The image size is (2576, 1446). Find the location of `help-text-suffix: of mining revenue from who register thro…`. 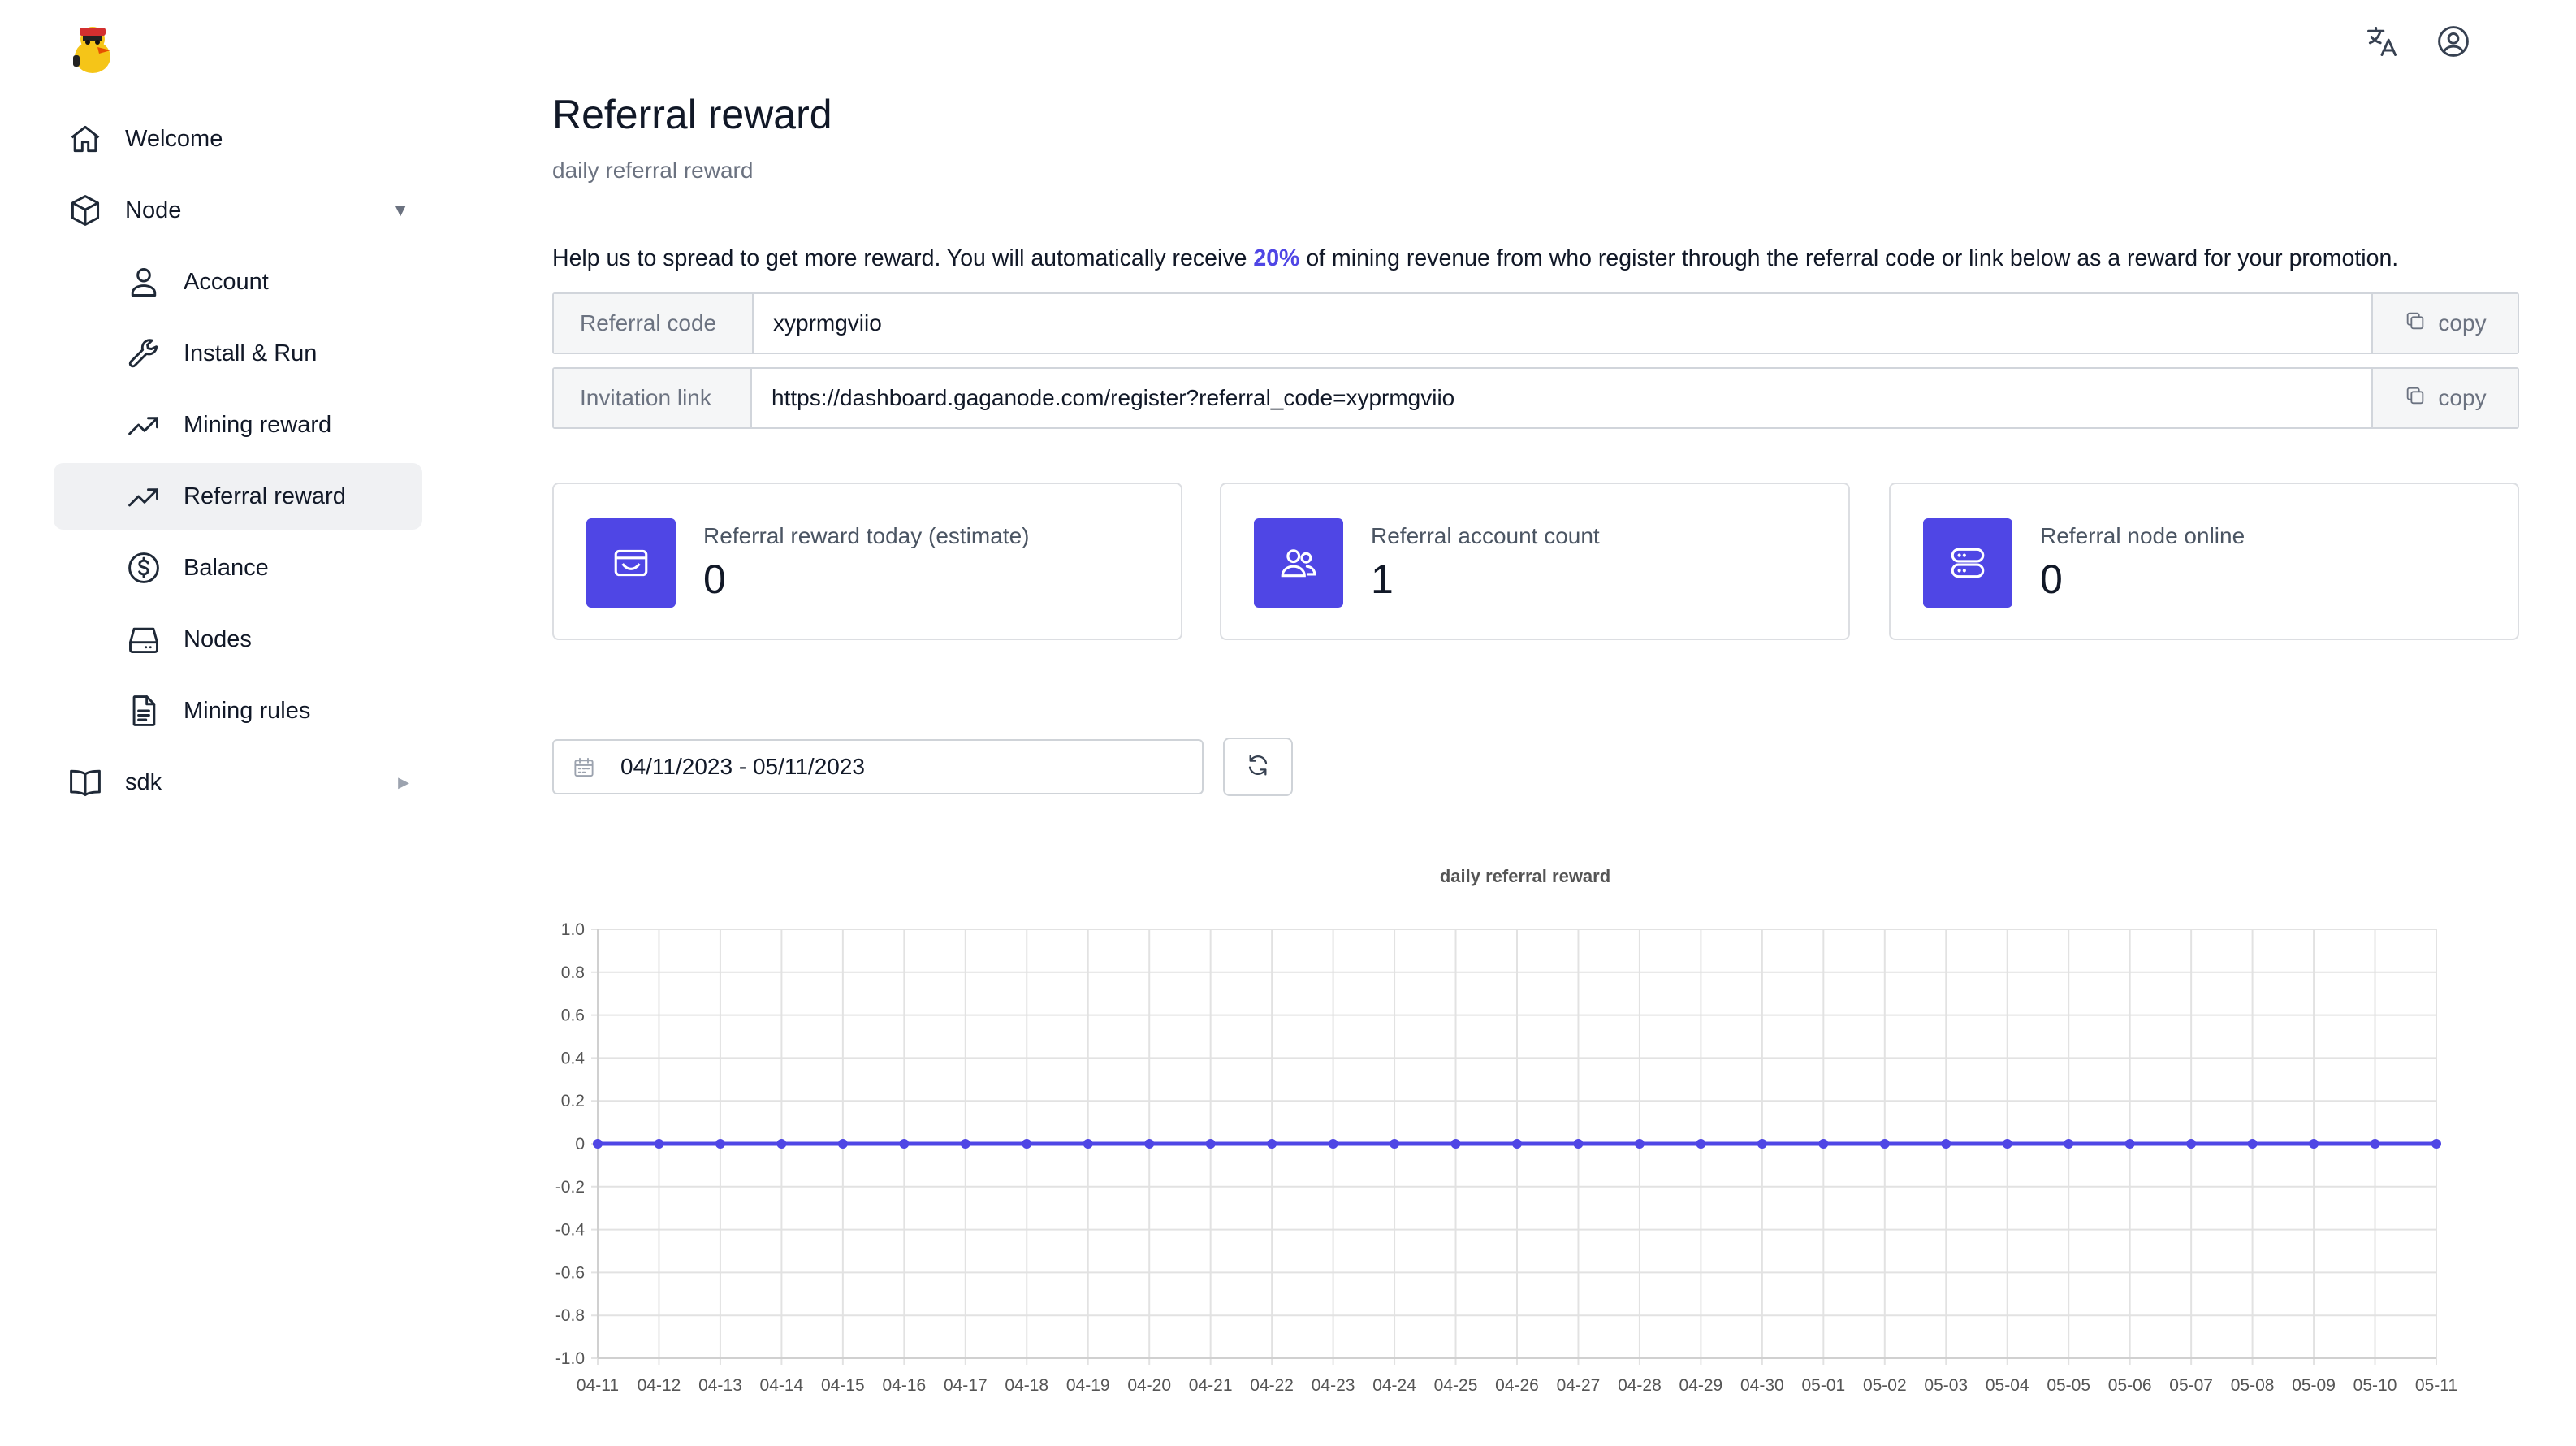

help-text-suffix: of mining revenue from who register thro… is located at coordinates (1849, 258).